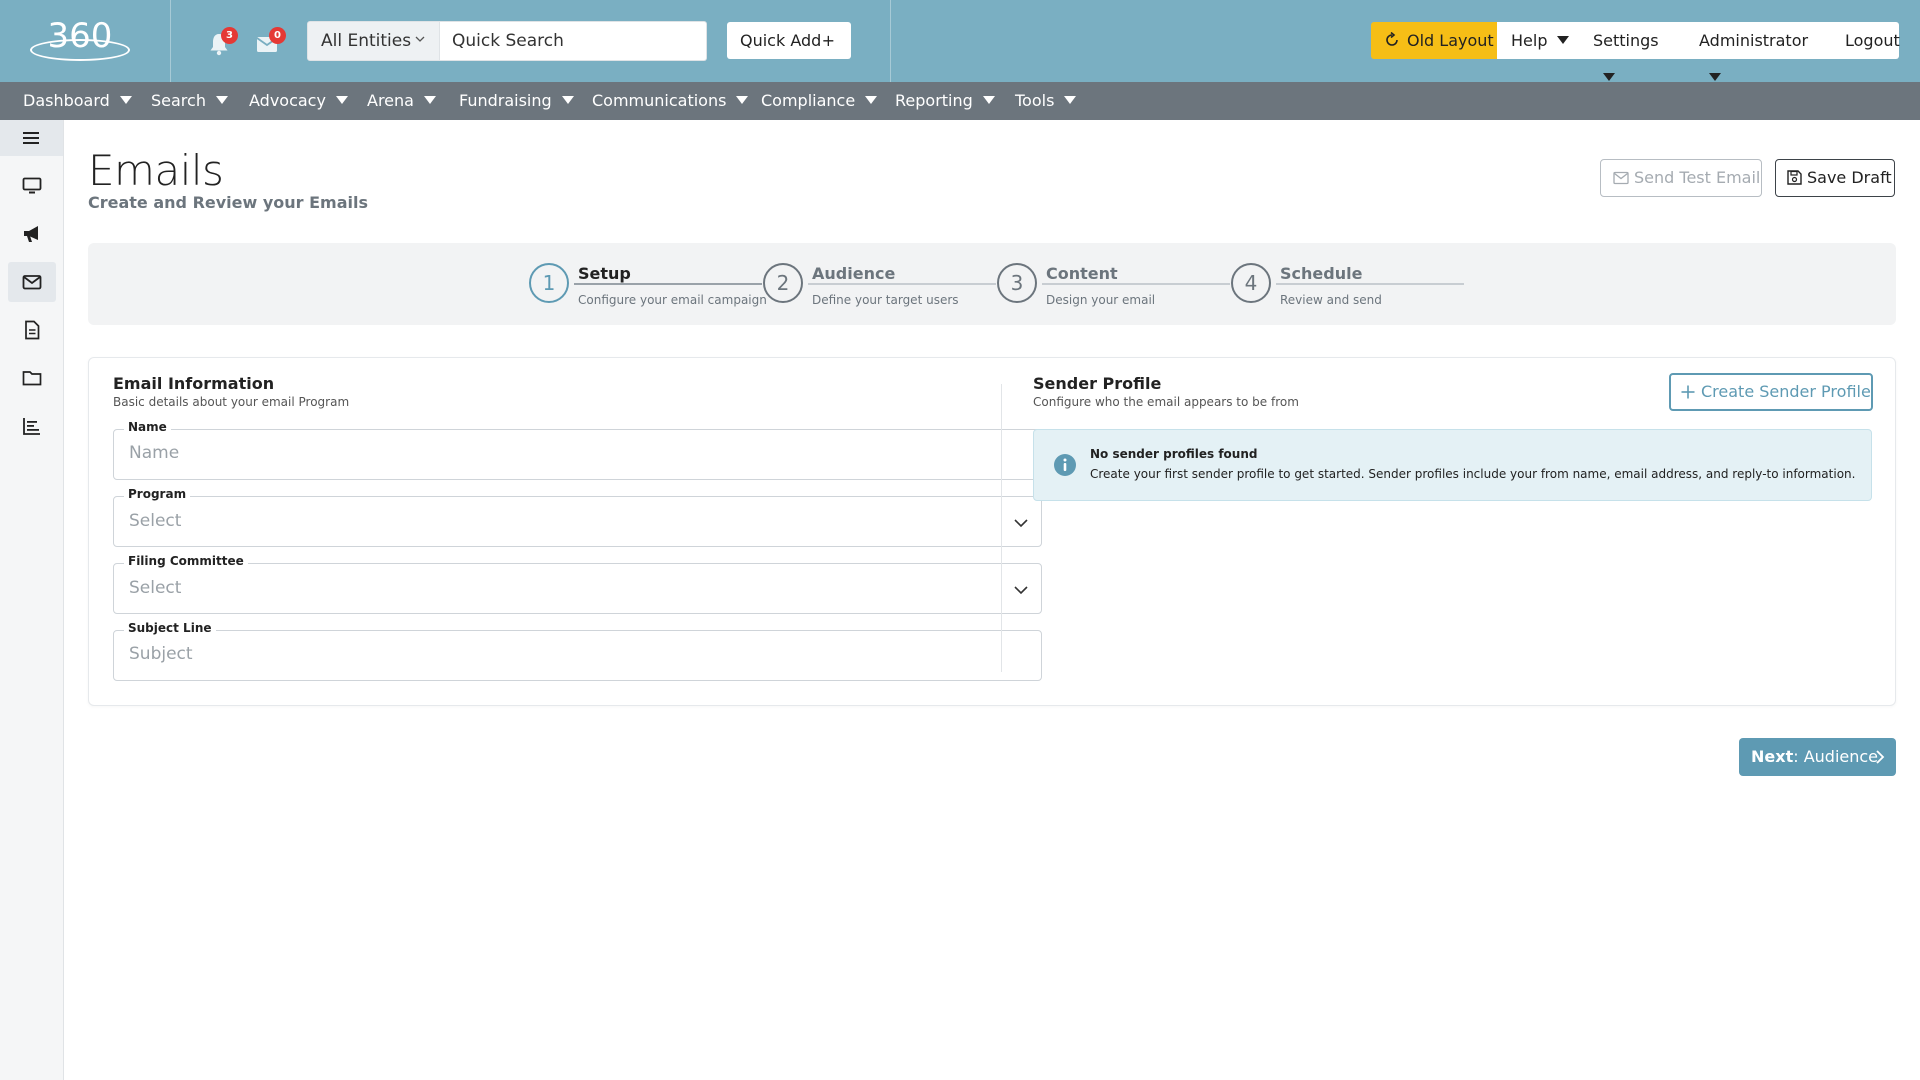 This screenshot has width=1920, height=1080. I want to click on menu-icon, so click(31, 138).